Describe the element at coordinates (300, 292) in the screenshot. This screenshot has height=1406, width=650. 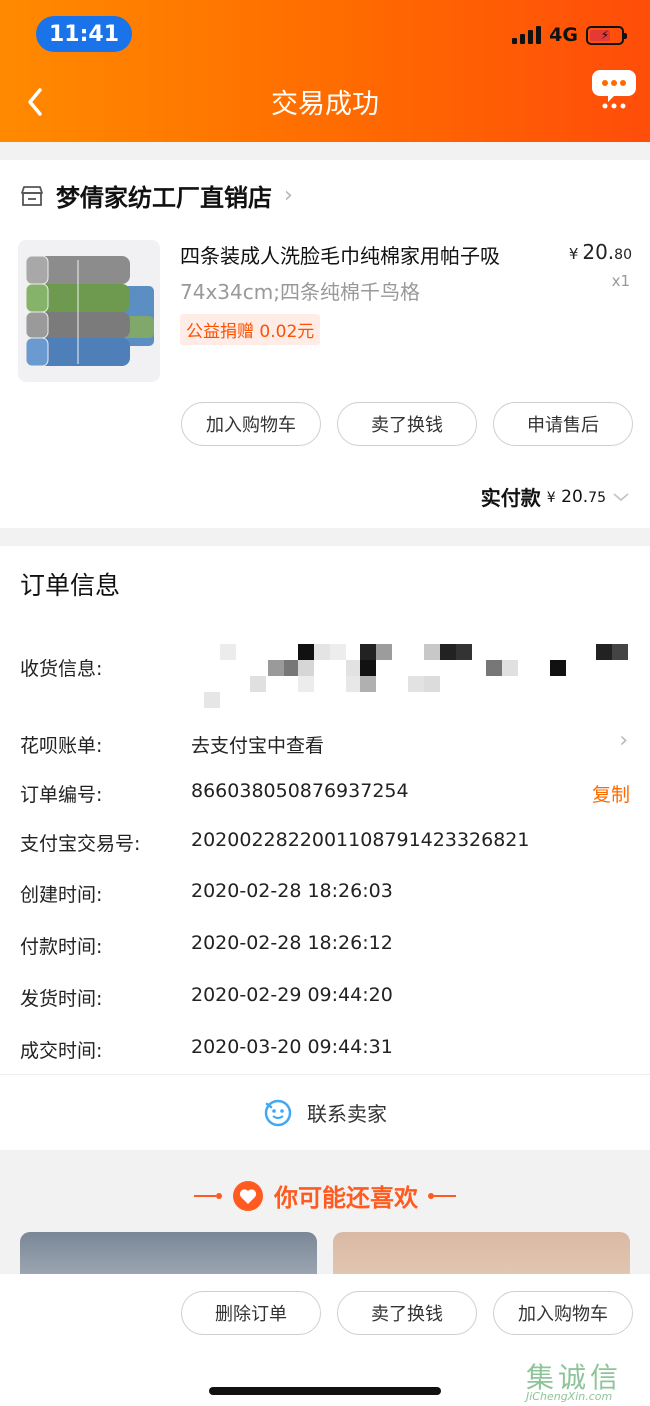
I see `product-spec: 74x34cm;四条纯棉千鸟格` at that location.